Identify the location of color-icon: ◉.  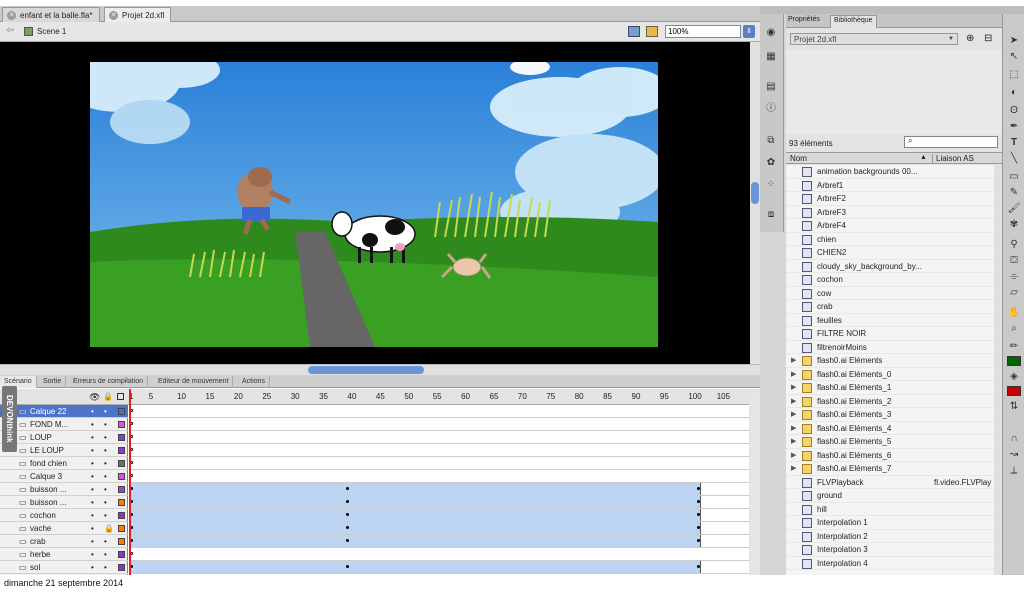
(771, 33).